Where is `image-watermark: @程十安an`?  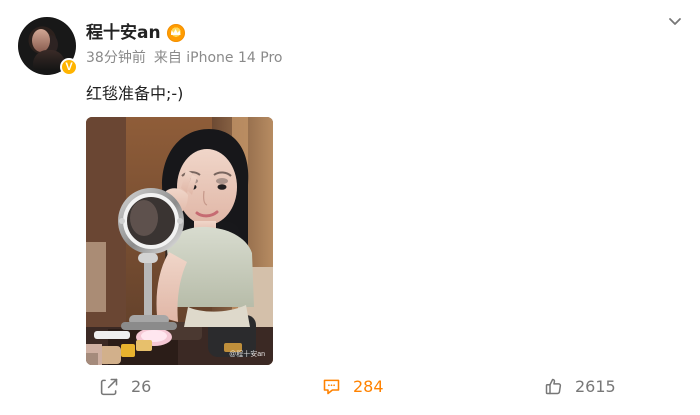 image-watermark: @程十安an is located at coordinates (247, 354).